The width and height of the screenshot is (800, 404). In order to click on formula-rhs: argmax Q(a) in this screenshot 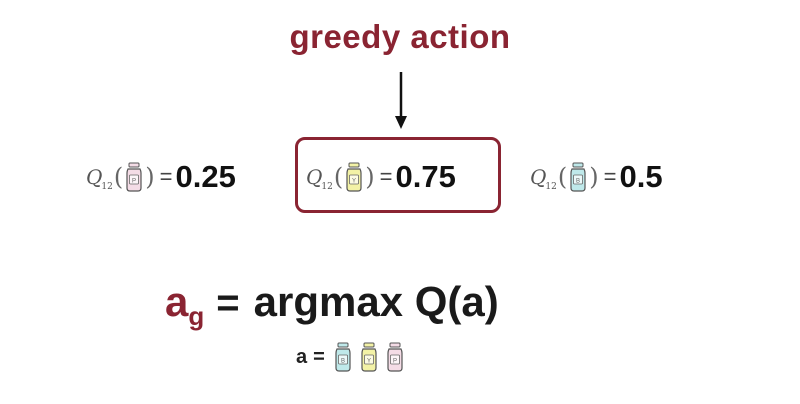, I will do `click(376, 301)`.